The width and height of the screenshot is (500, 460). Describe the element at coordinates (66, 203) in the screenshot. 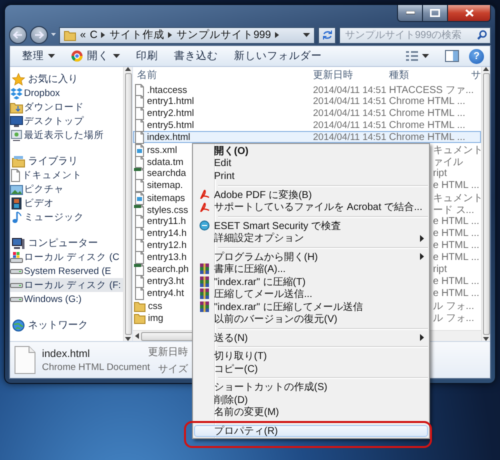

I see `nav-item: ビデオ` at that location.